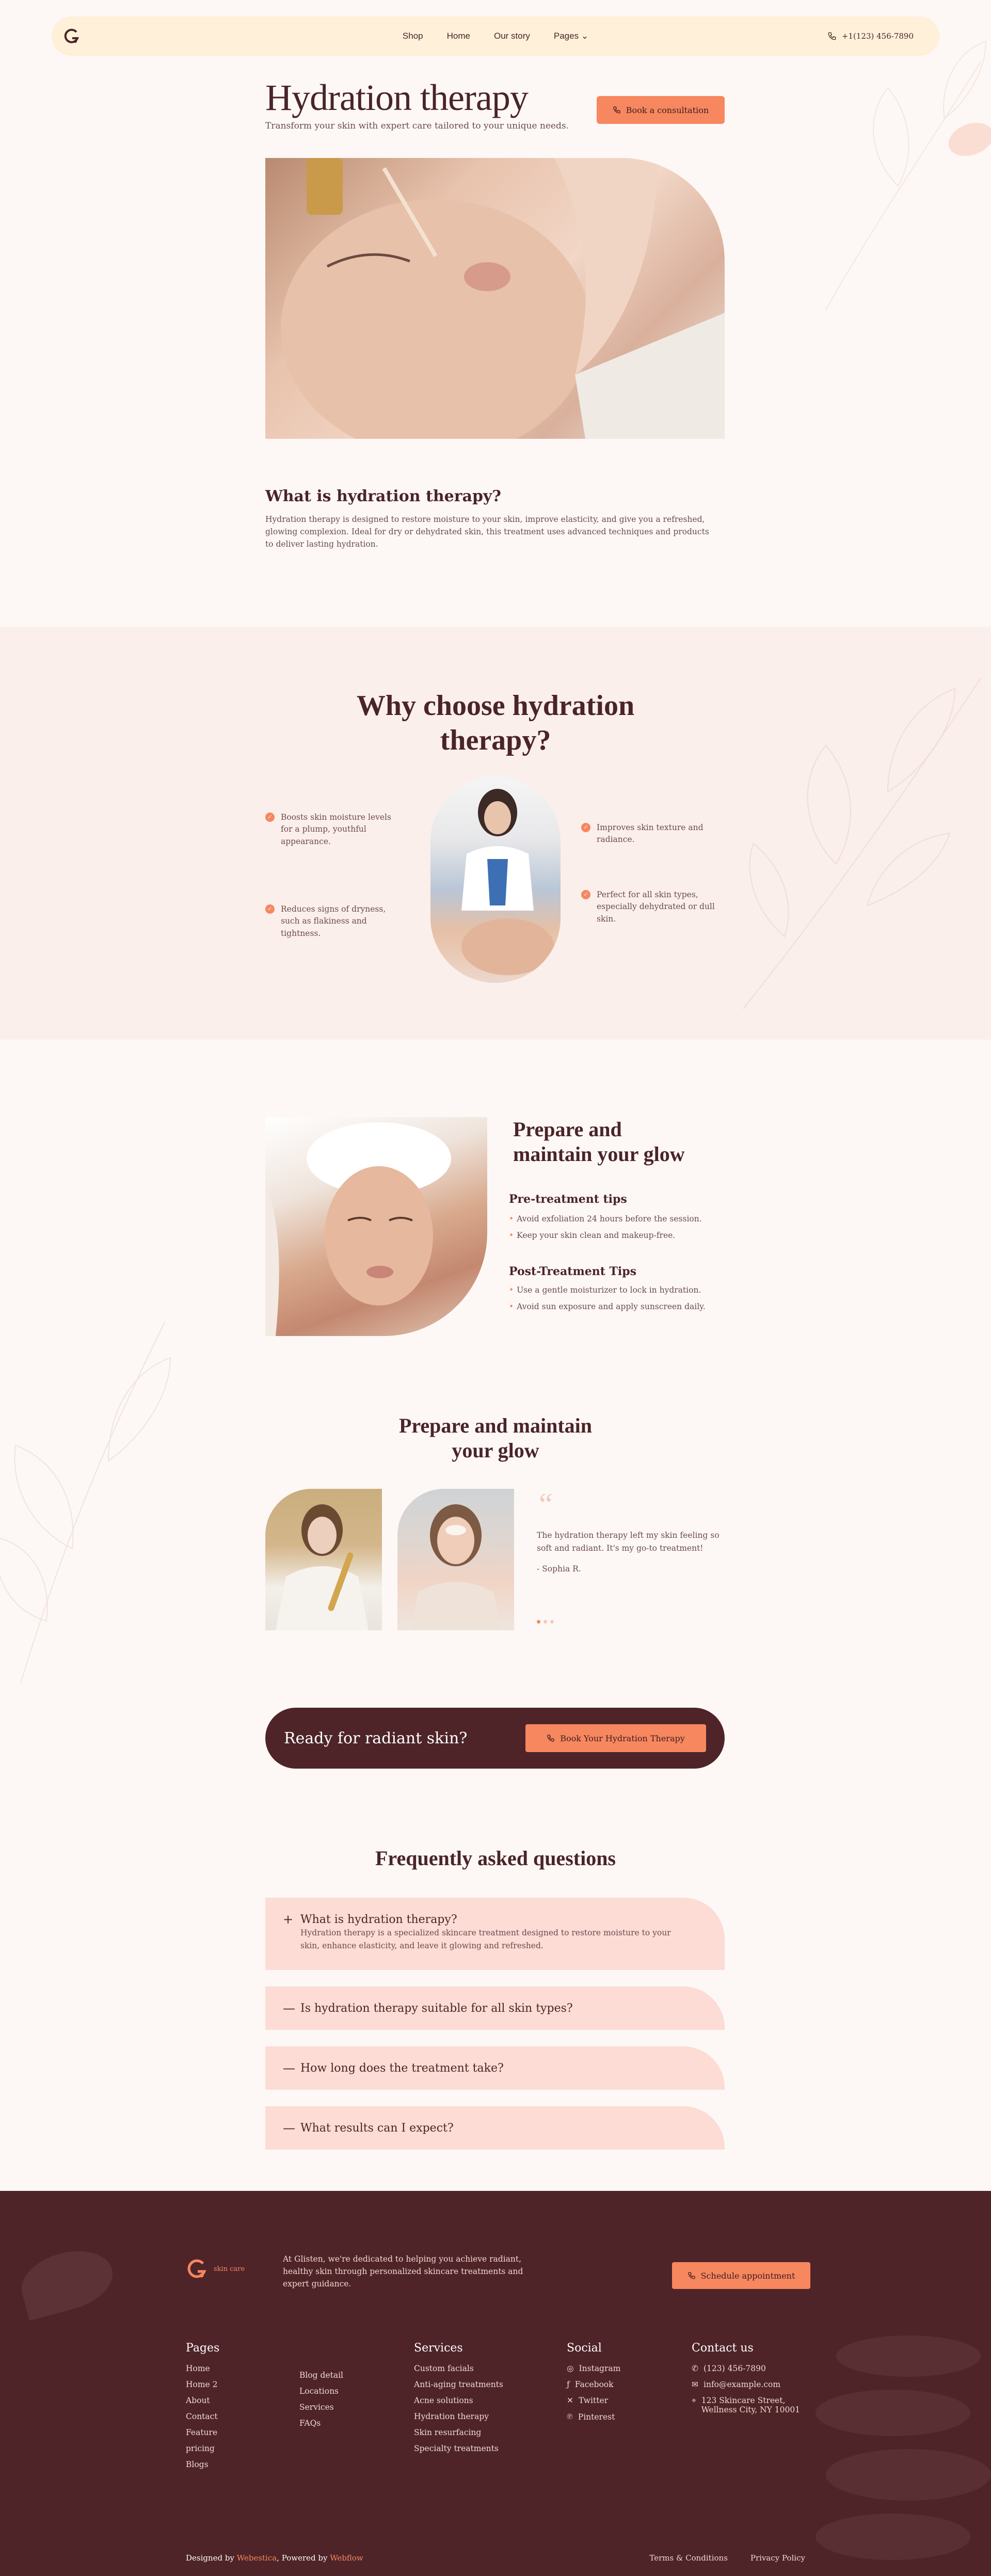 The height and width of the screenshot is (2576, 991). I want to click on brand-logo, so click(72, 36).